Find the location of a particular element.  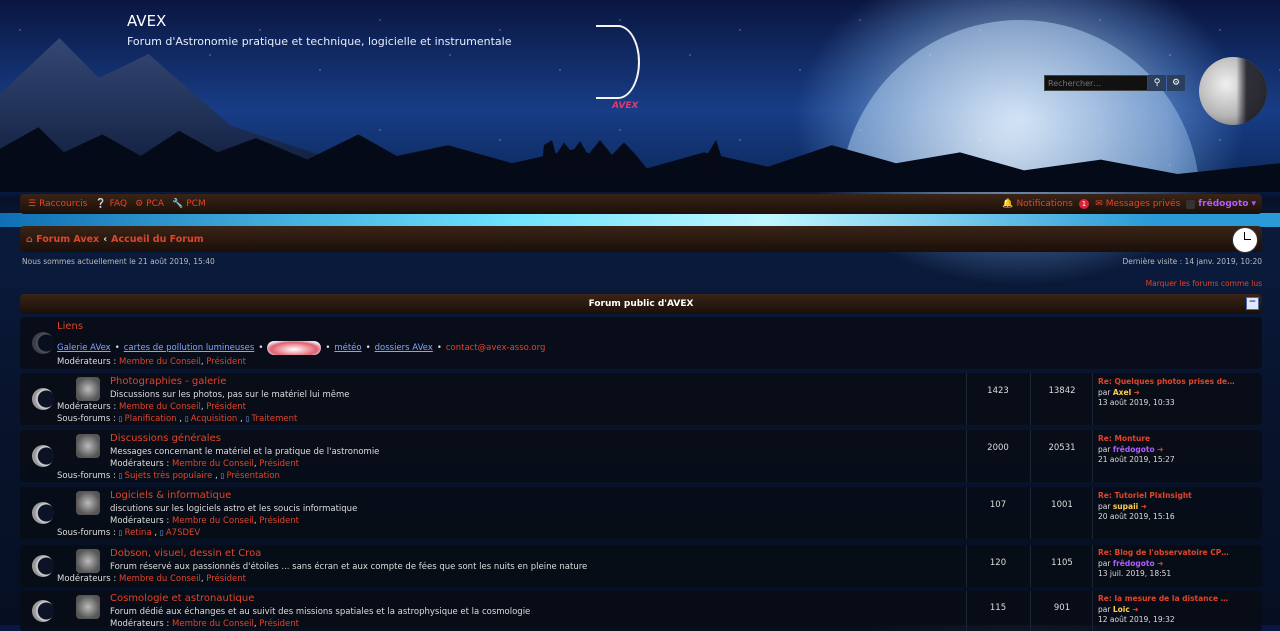

breadcrumb-home: ⌂ Forum Avex is located at coordinates (62, 239).